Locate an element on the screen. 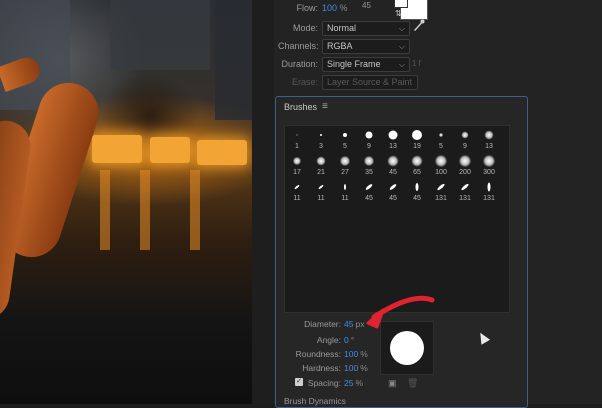 The height and width of the screenshot is (408, 602). flow-unit: % is located at coordinates (343, 8).